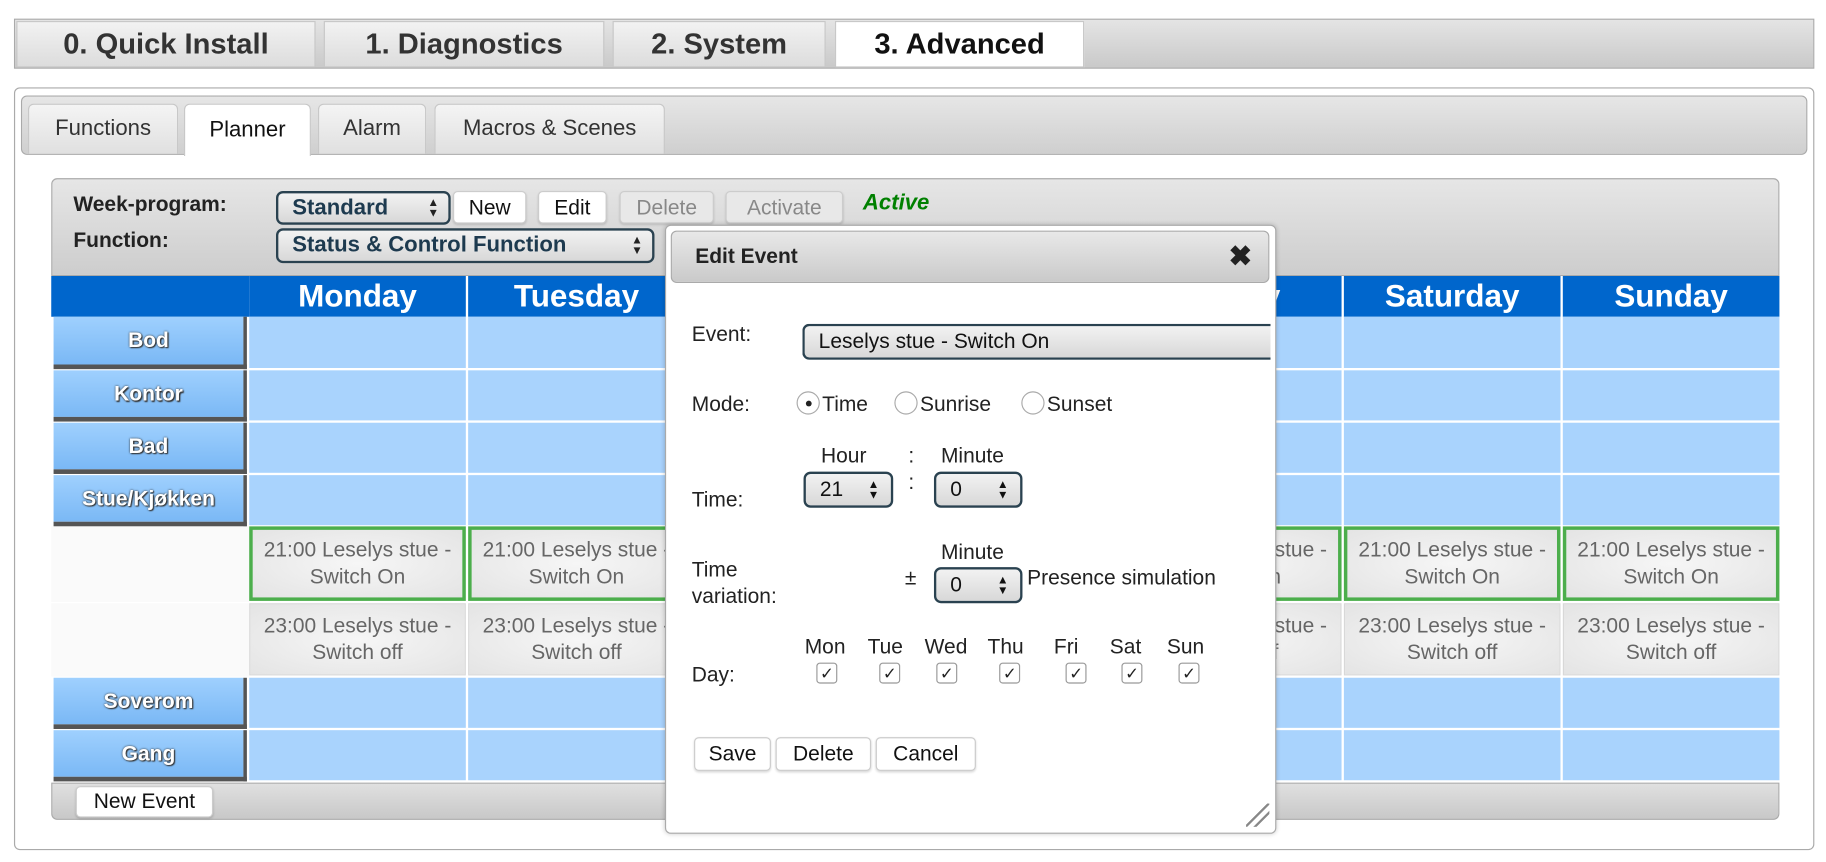 The image size is (1826, 862). What do you see at coordinates (972, 455) in the screenshot?
I see `minute-label: Minute` at bounding box center [972, 455].